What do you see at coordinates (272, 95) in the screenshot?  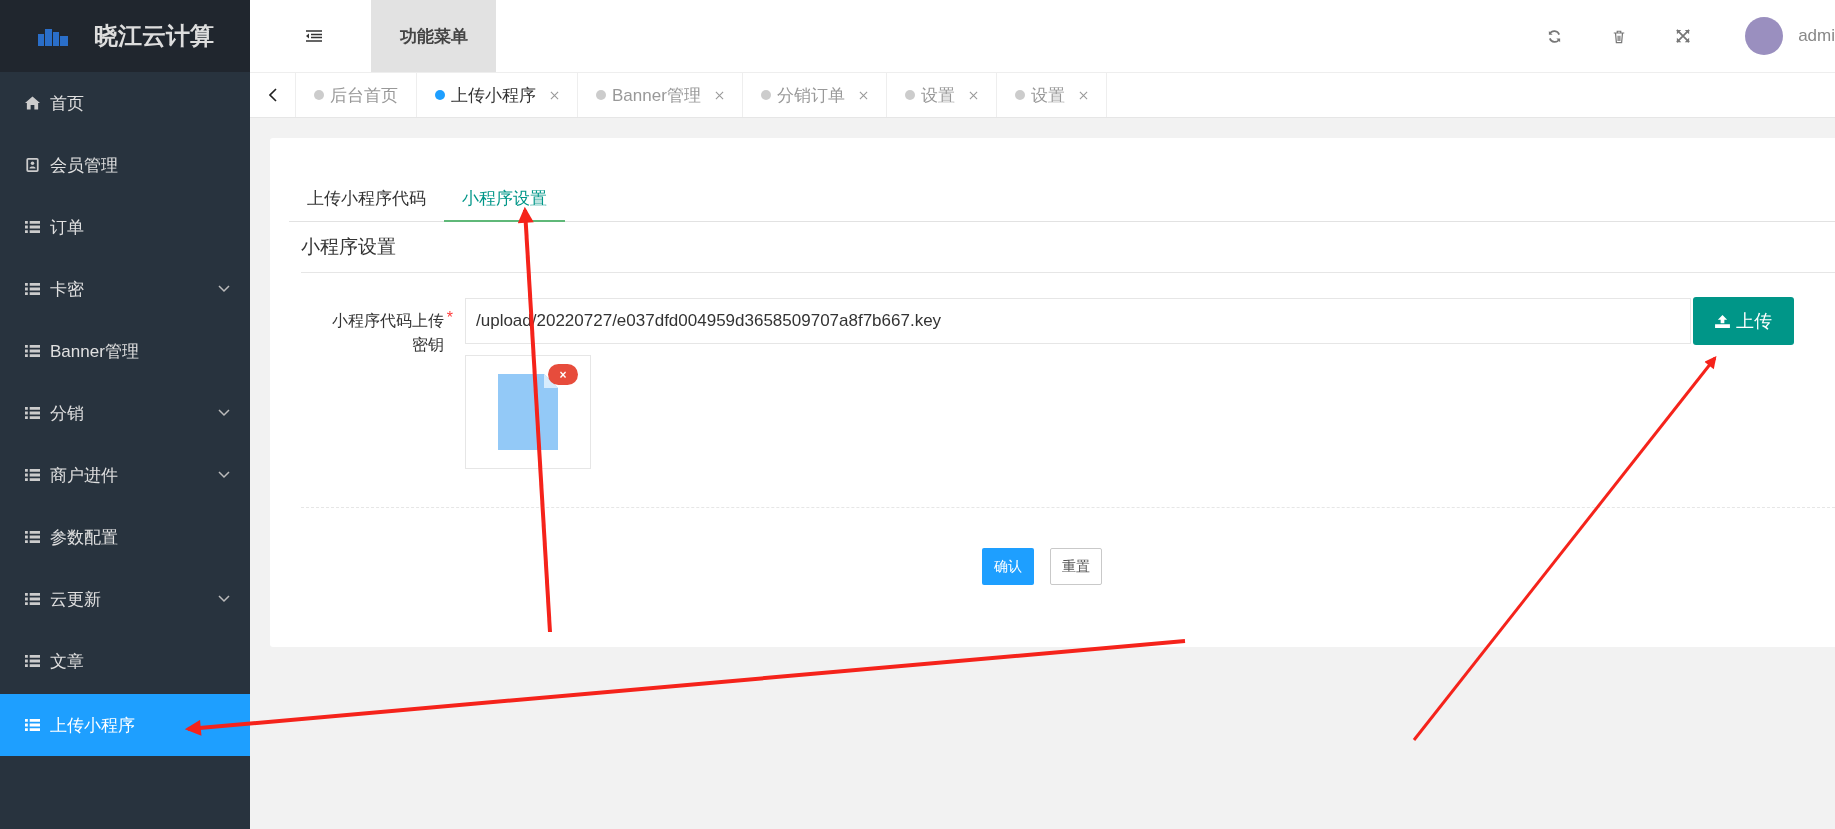 I see `chevron-left-icon` at bounding box center [272, 95].